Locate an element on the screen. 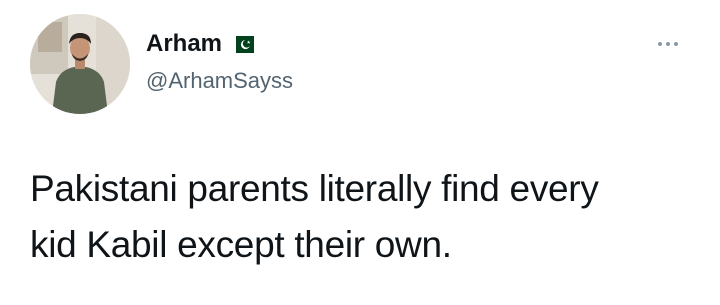 The height and width of the screenshot is (305, 720). tweet-text-line: kid Kabil except their own. is located at coordinates (241, 244).